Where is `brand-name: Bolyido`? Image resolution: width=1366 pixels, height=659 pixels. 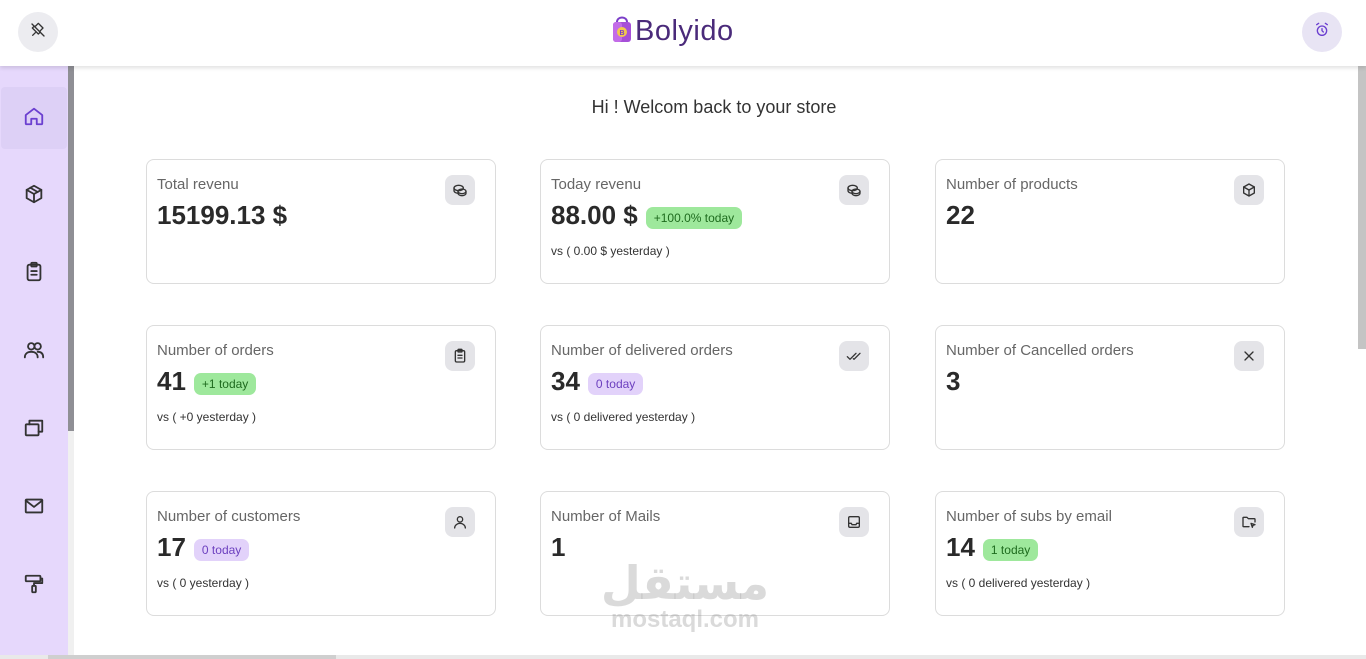
brand-name: Bolyido is located at coordinates (684, 31).